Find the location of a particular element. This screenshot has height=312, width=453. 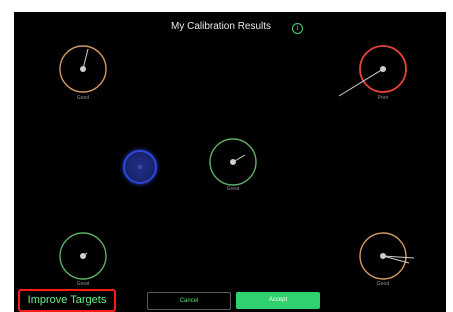

target-label: Poor is located at coordinates (383, 98).